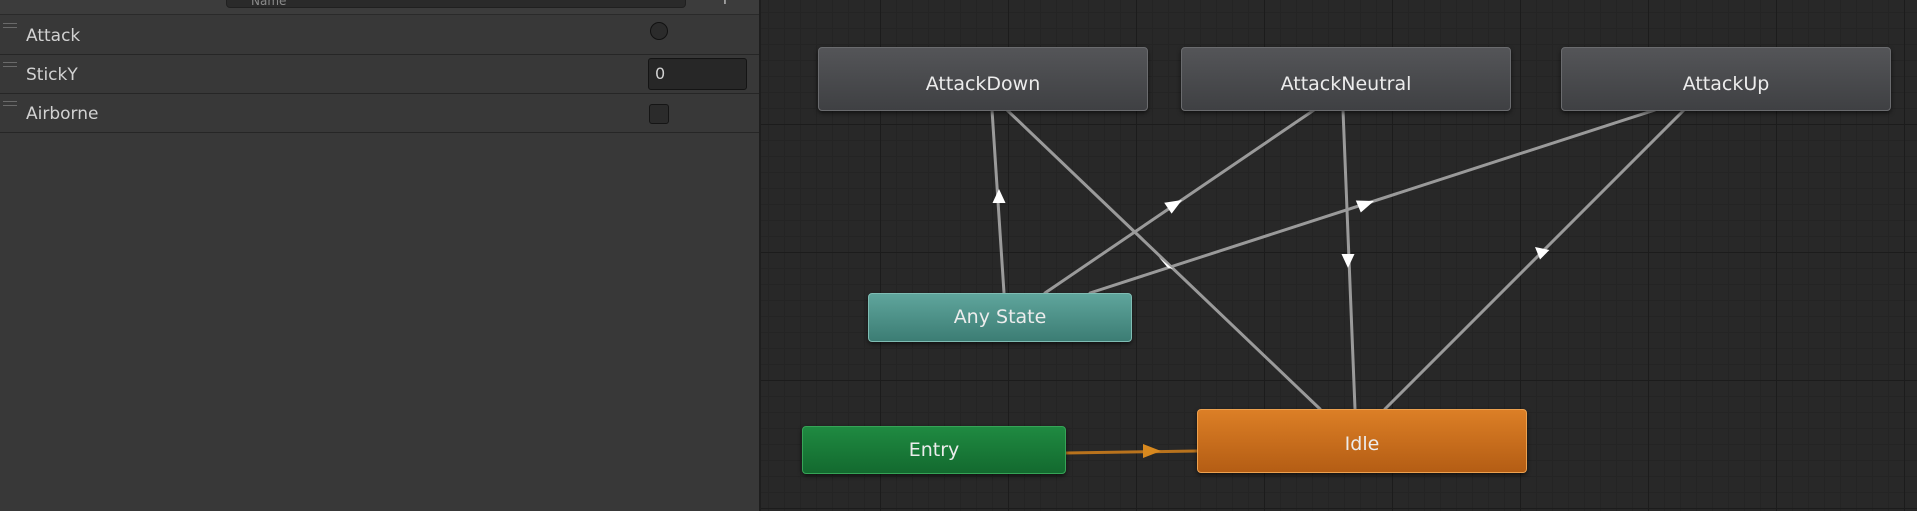 The width and height of the screenshot is (1917, 511). I want to click on state-node-attackdown: AttackDown, so click(983, 79).